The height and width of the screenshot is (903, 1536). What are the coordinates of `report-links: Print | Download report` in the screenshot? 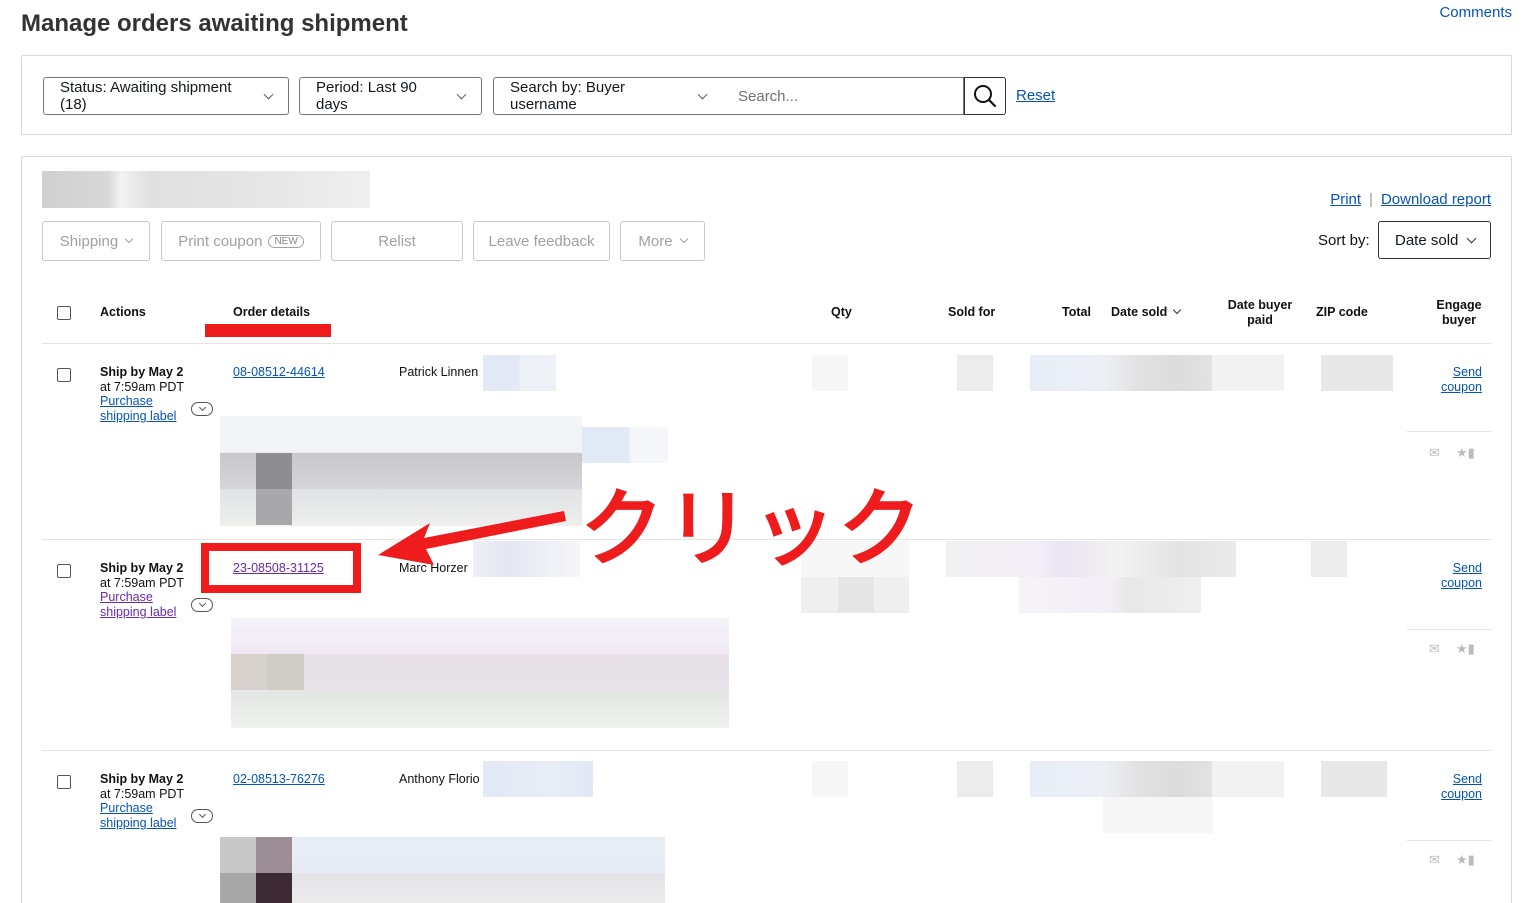 It's located at (1410, 199).